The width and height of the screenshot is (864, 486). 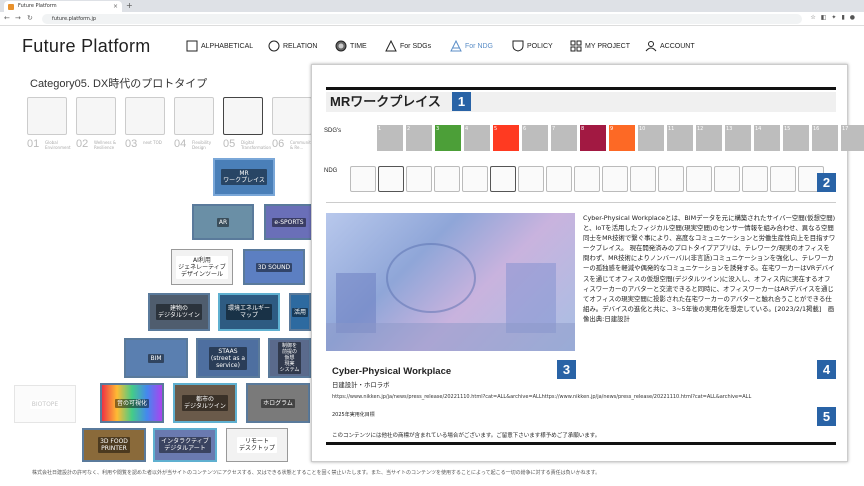 What do you see at coordinates (257, 445) in the screenshot?
I see `node-remote-desktop: リモート デスクトップ` at bounding box center [257, 445].